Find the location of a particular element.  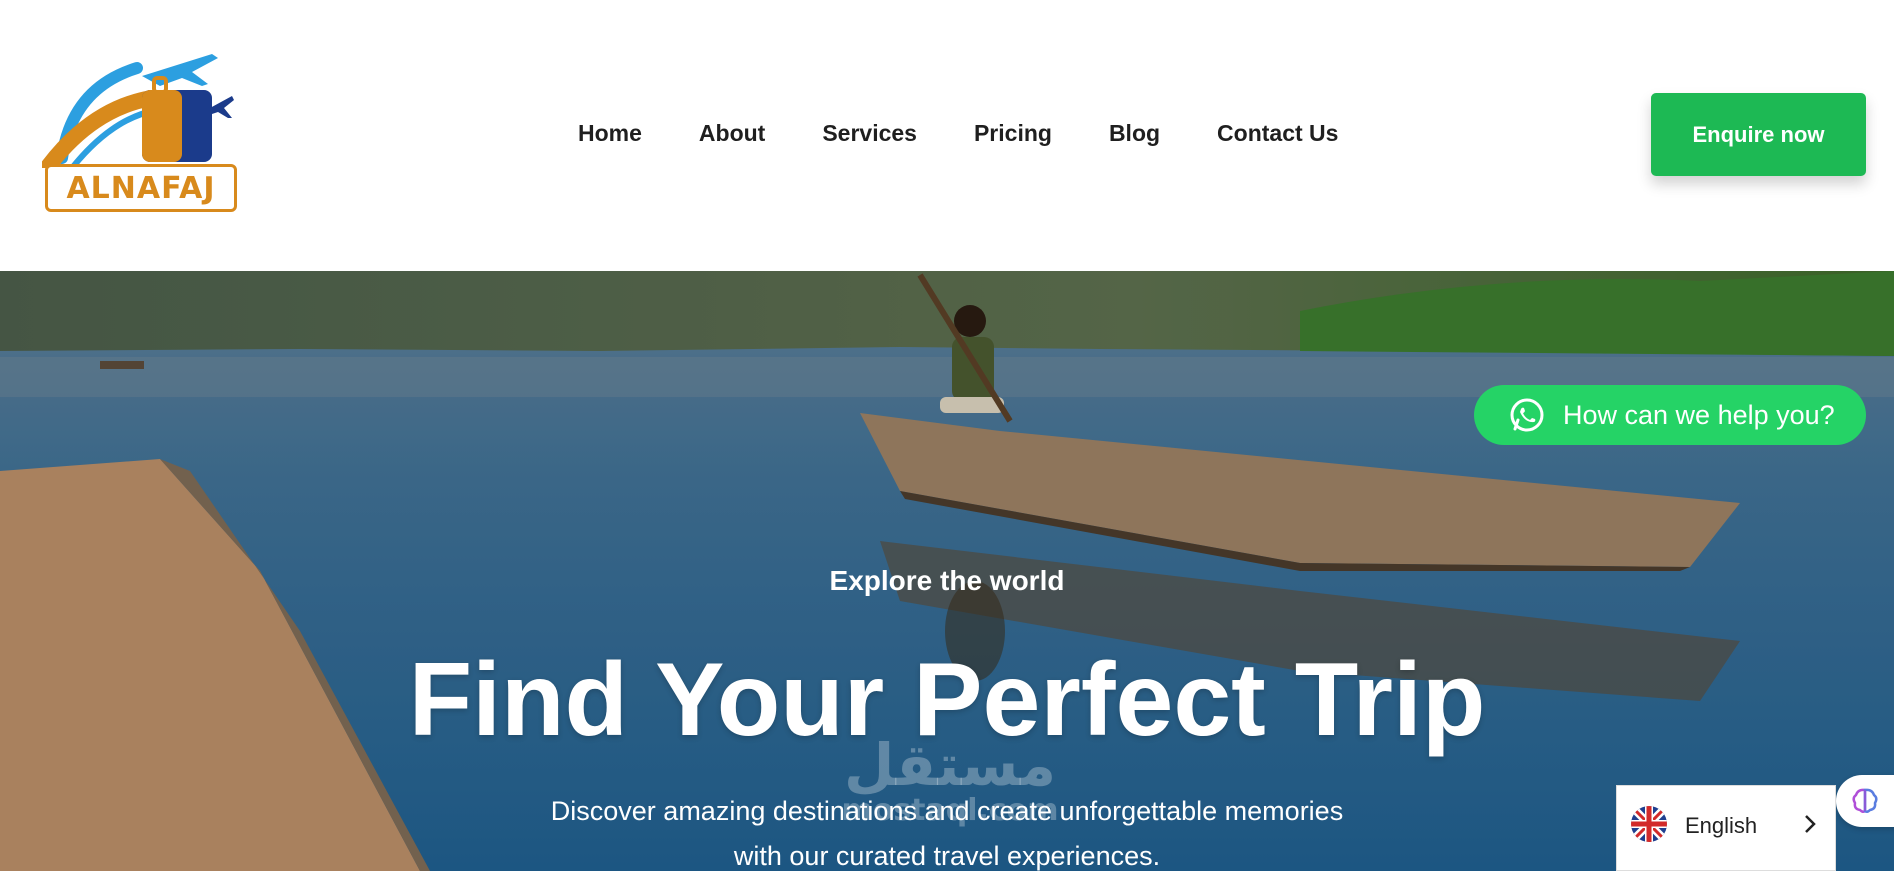

side-widget-button is located at coordinates (1865, 801).